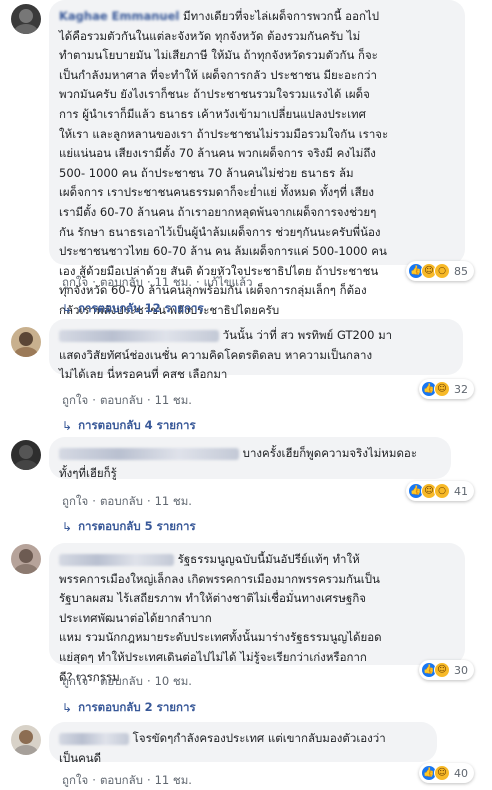 This screenshot has width=492, height=790. What do you see at coordinates (129, 527) in the screenshot?
I see `view-replies-link: ↳ การตอบกลับ 5 รายการ` at bounding box center [129, 527].